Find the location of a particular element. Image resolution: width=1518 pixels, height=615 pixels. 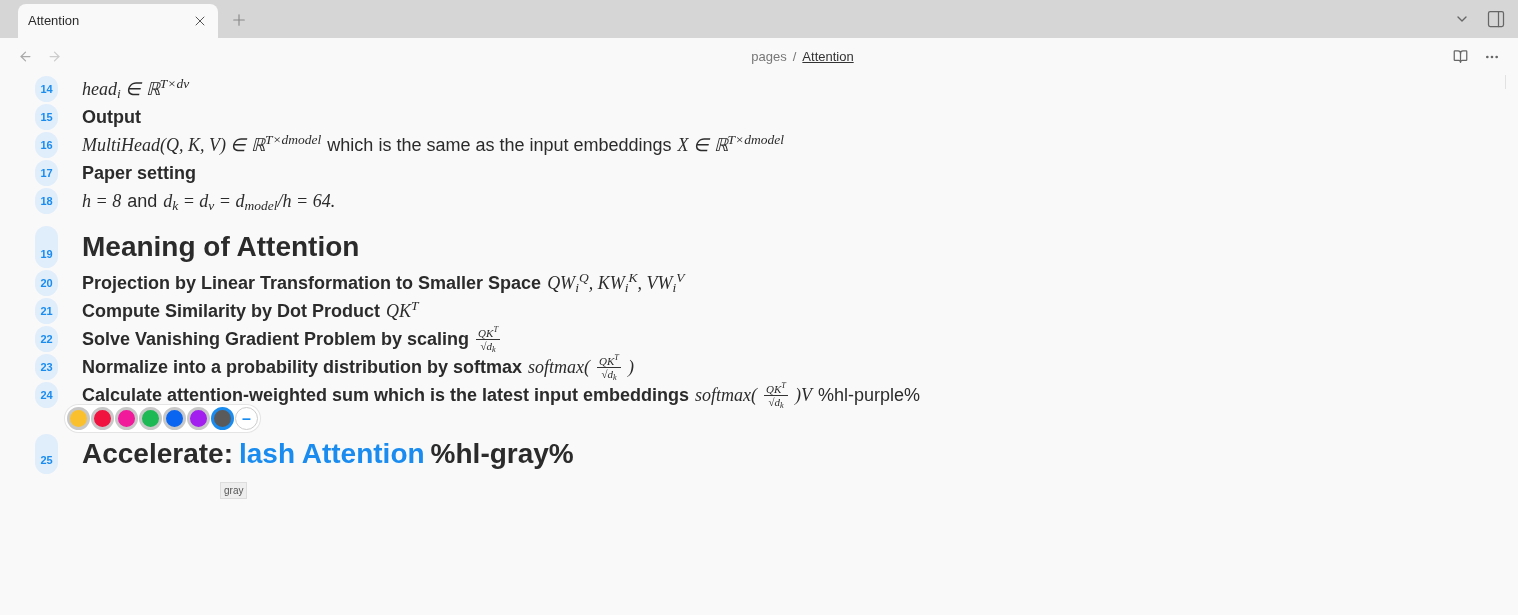

heading-text: Accelerate: is located at coordinates (157, 454).